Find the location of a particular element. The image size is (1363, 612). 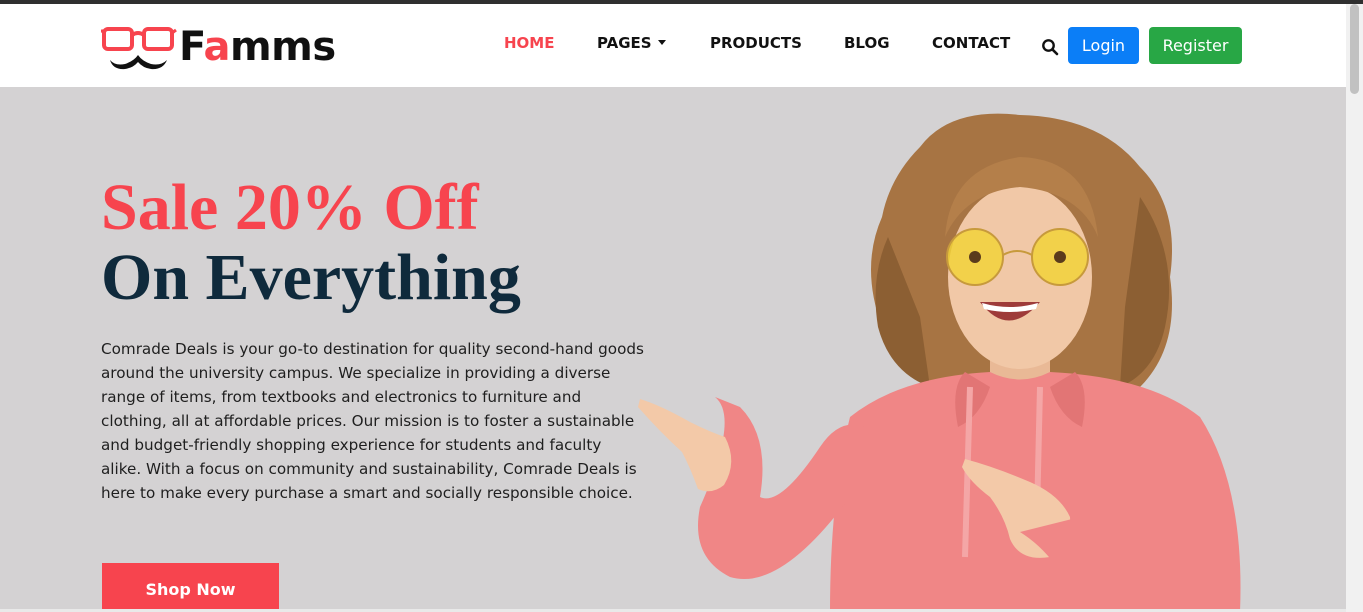

nav-pages-label: PAGES is located at coordinates (624, 43).